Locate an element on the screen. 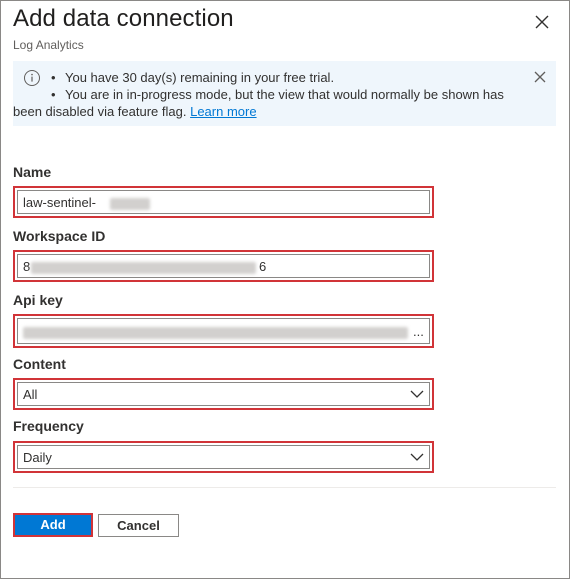  frequency-label: Frequency is located at coordinates (48, 426).